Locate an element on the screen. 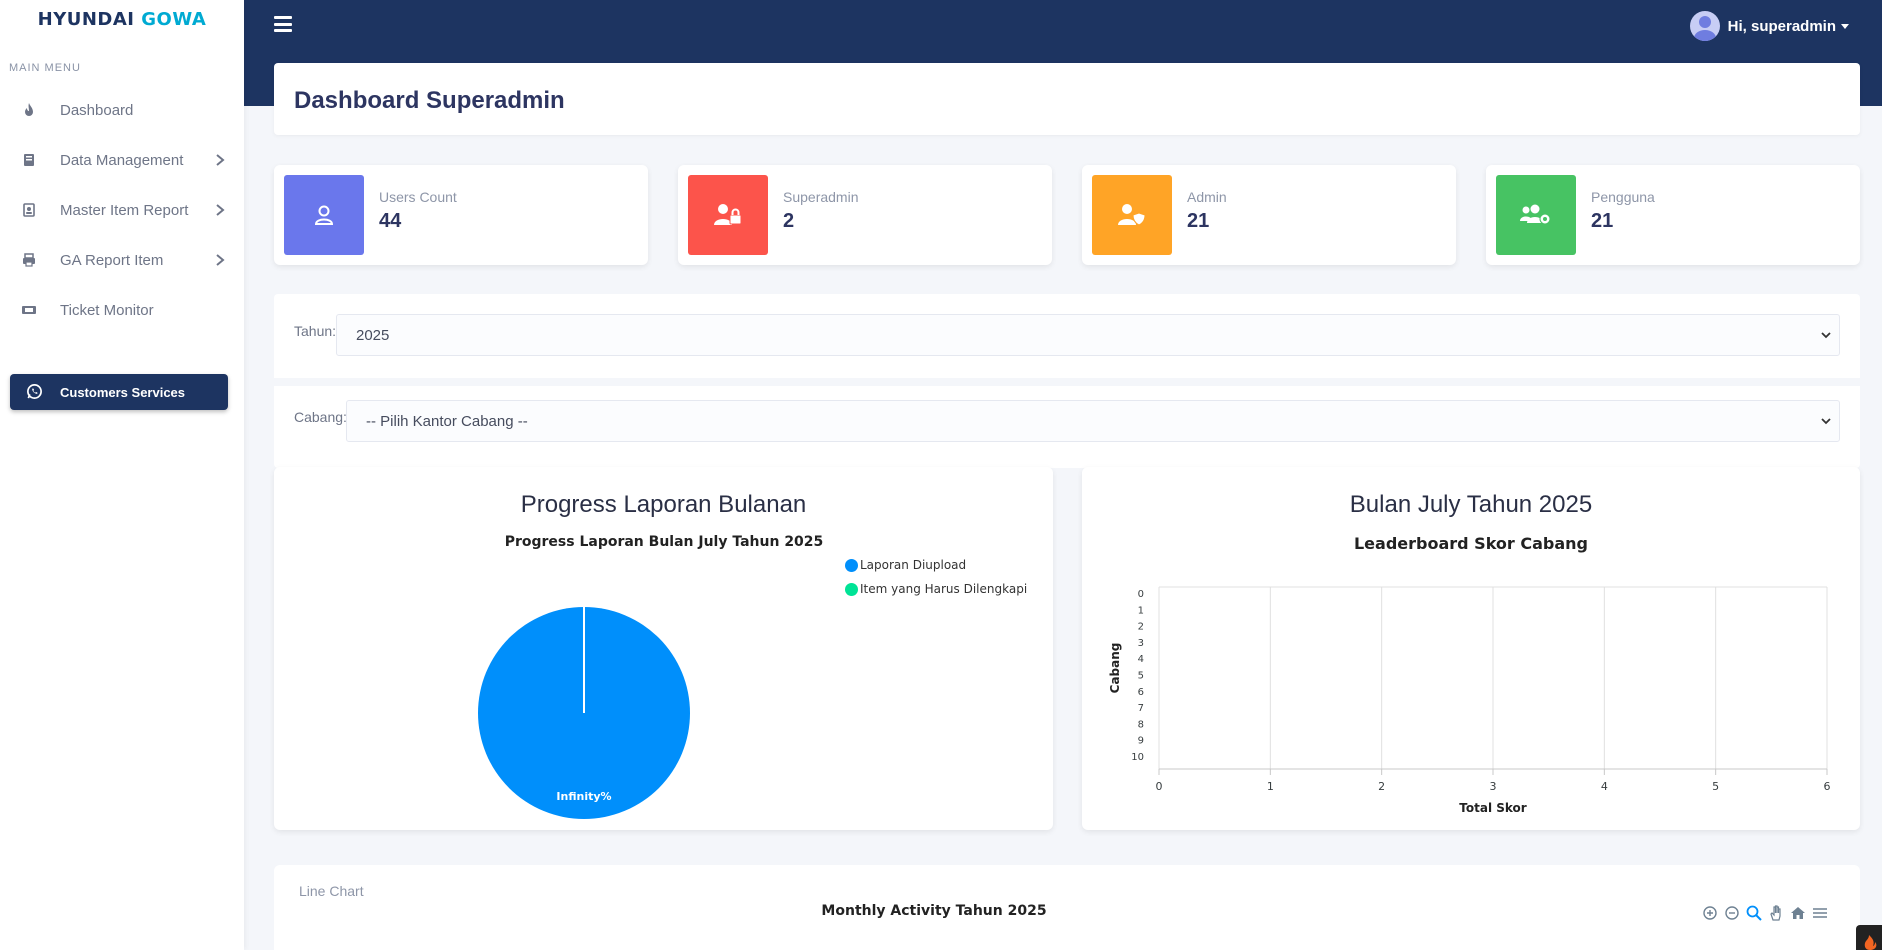 Image resolution: width=1882 pixels, height=950 pixels. legend-label: Item yang Harus Dilengkapi is located at coordinates (944, 589).